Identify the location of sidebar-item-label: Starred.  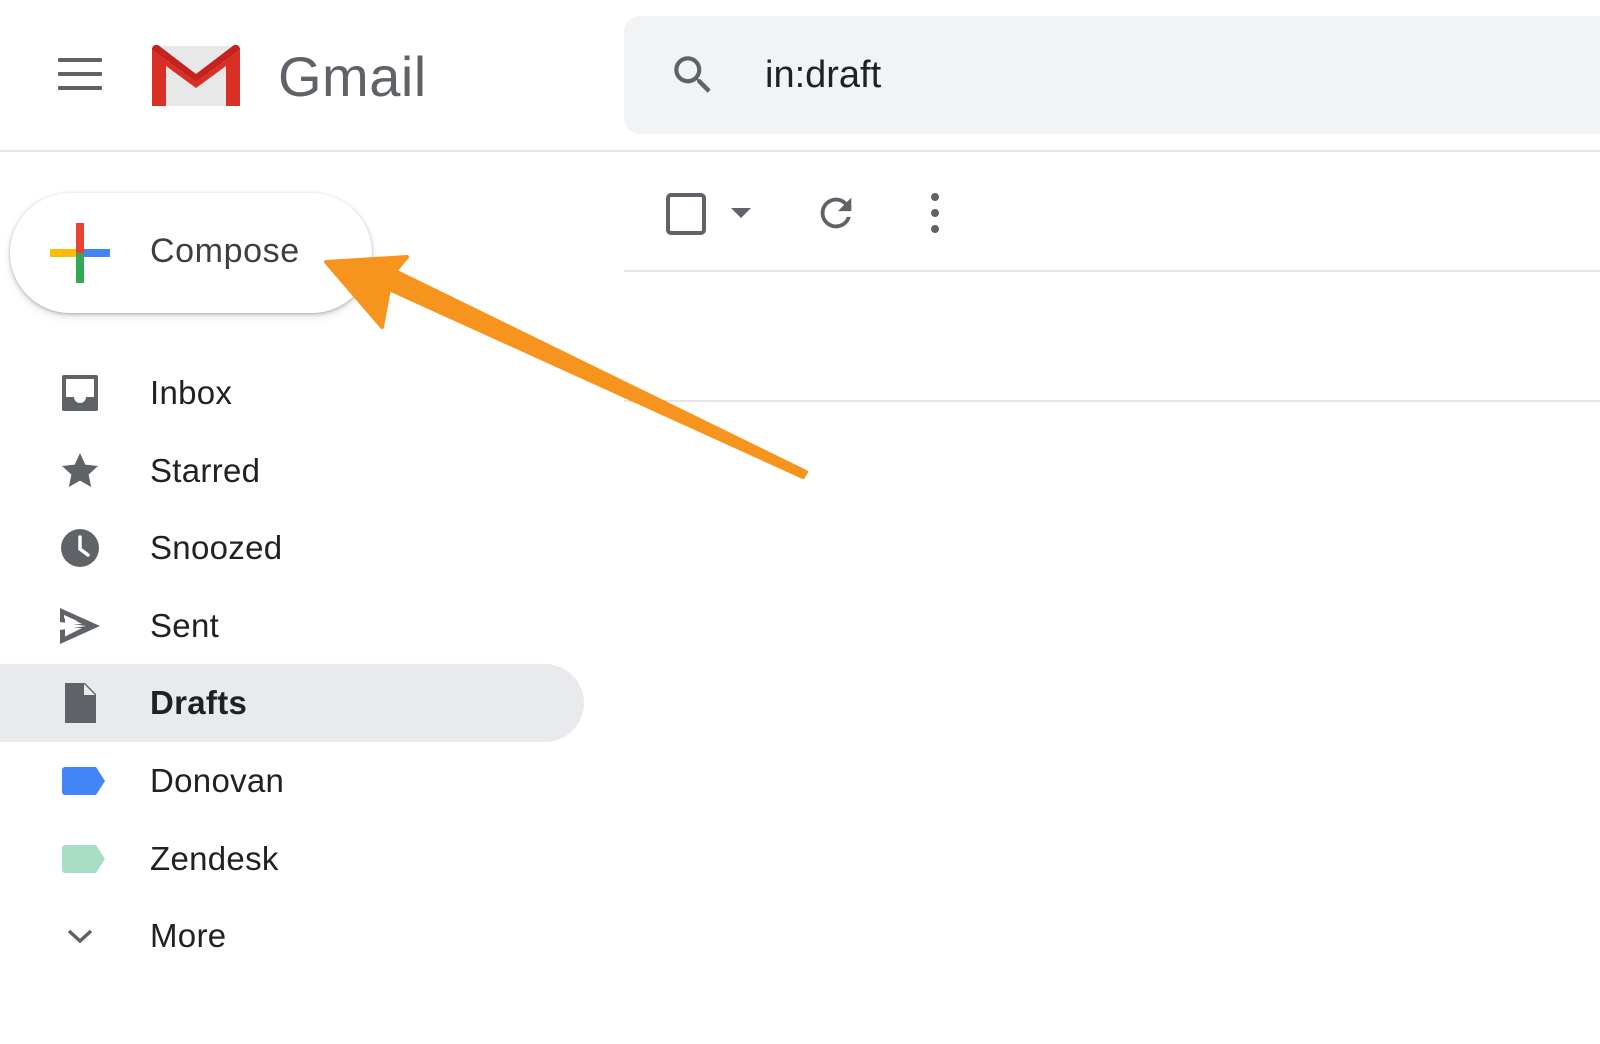
(205, 470).